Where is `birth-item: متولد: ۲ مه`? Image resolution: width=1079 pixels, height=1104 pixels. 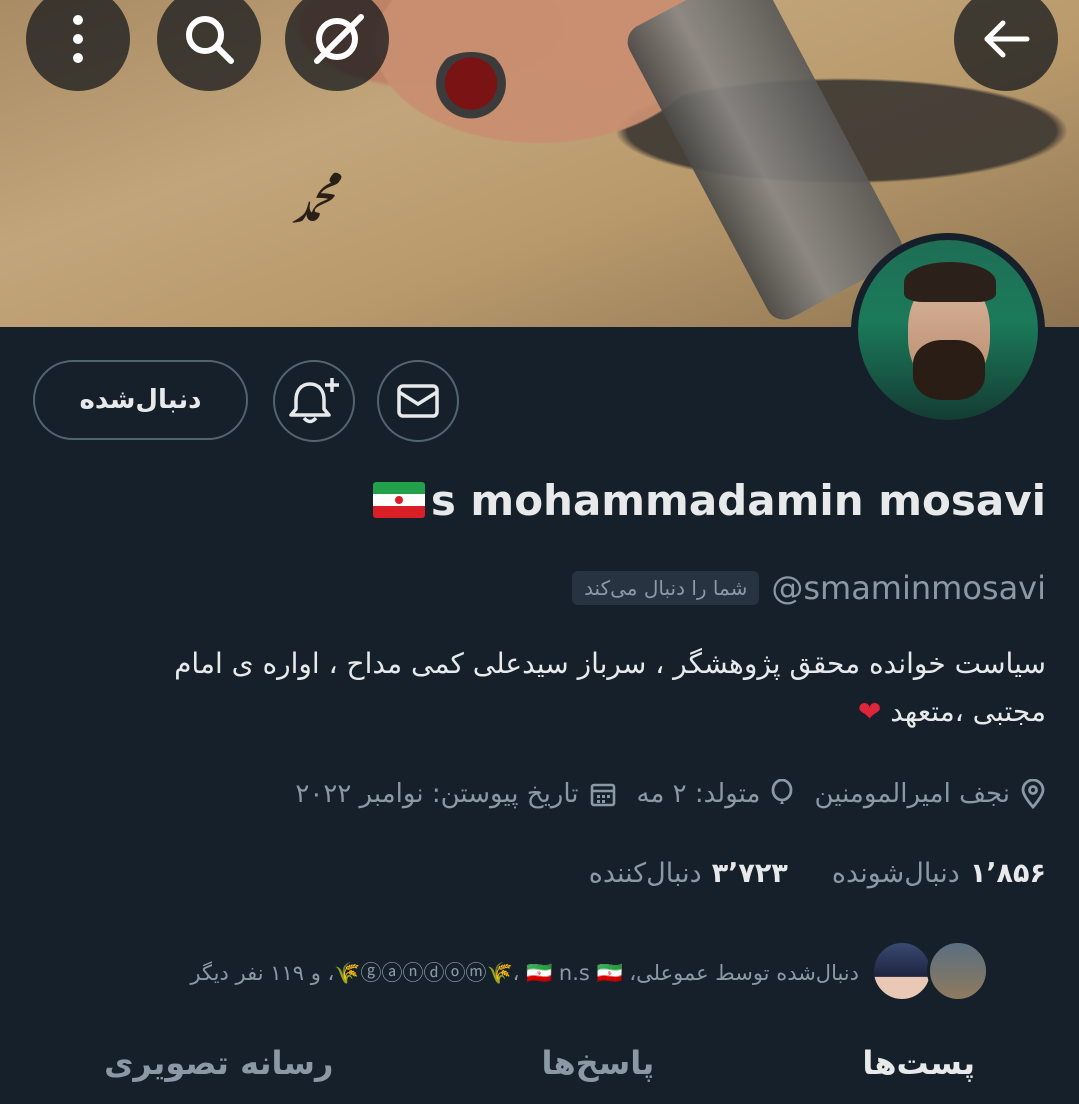
birth-item: متولد: ۲ مه is located at coordinates (716, 794).